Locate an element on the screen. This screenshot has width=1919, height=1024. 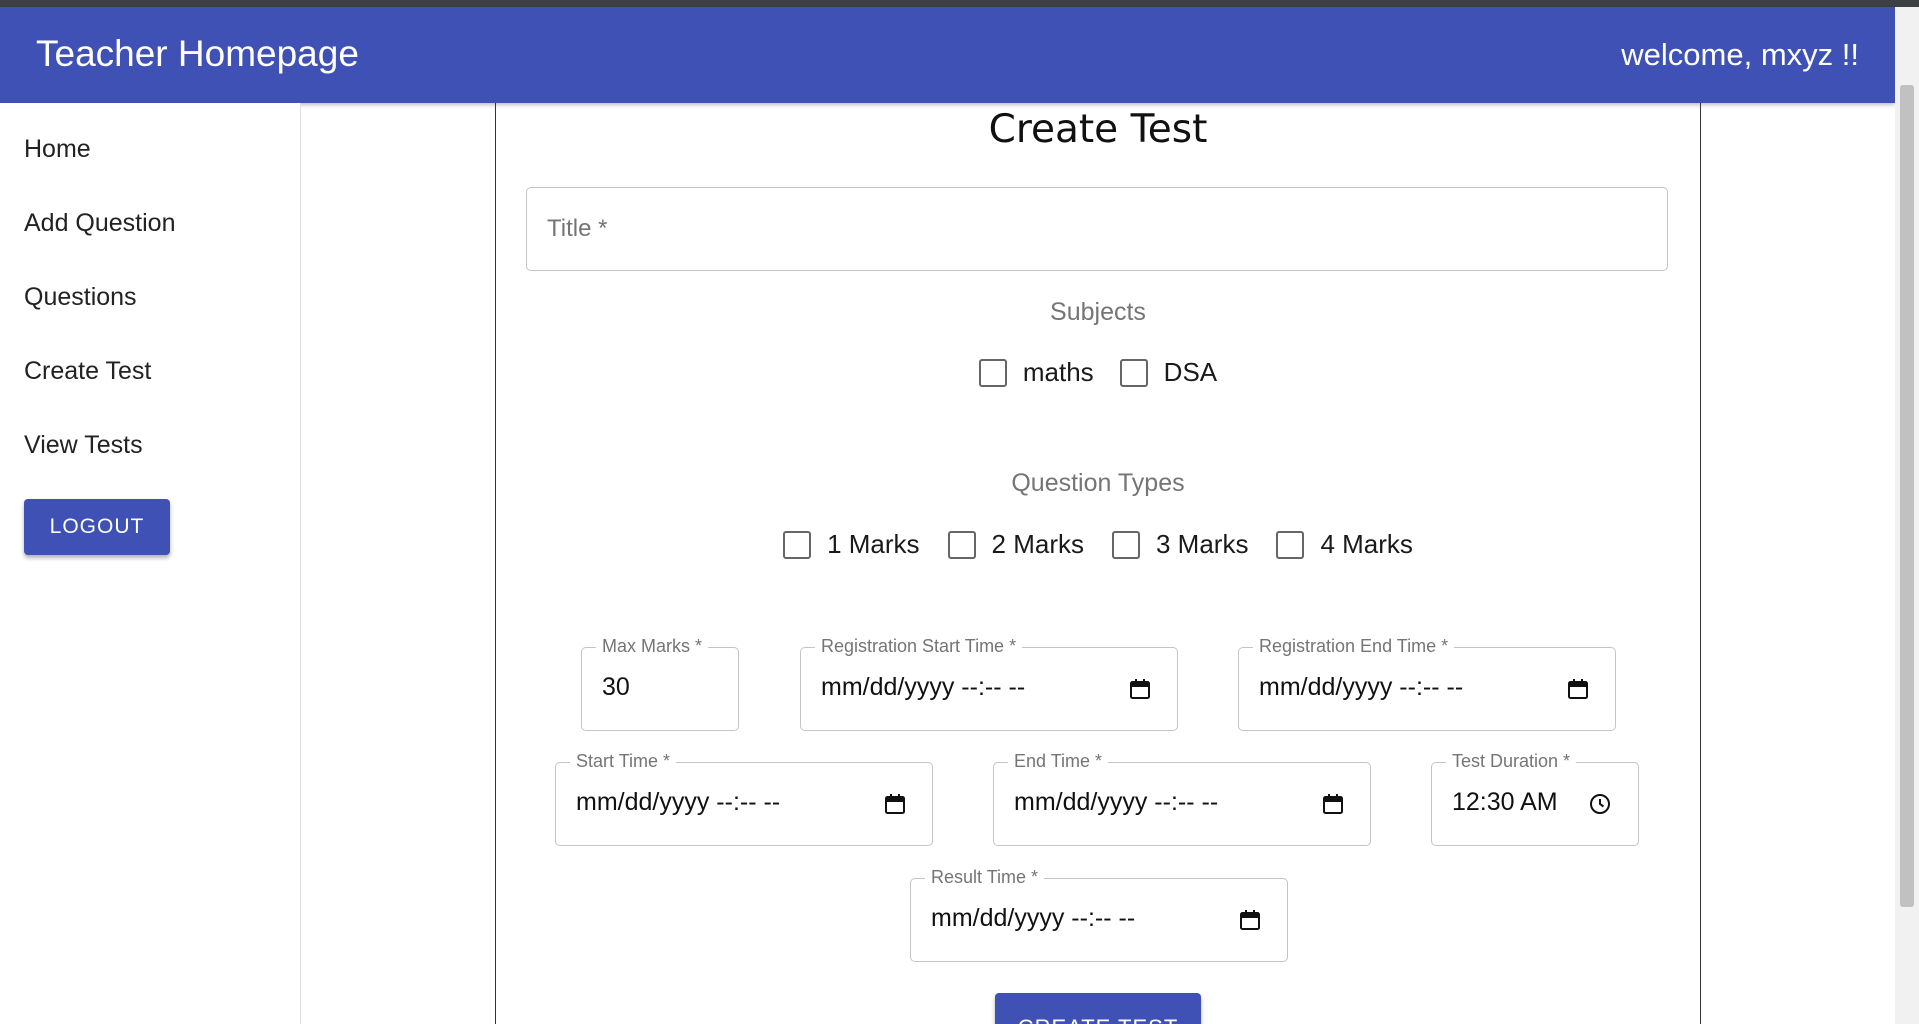
result-time-field: Result Time * mm/dd/yyyy --:-- -- is located at coordinates (1099, 914).